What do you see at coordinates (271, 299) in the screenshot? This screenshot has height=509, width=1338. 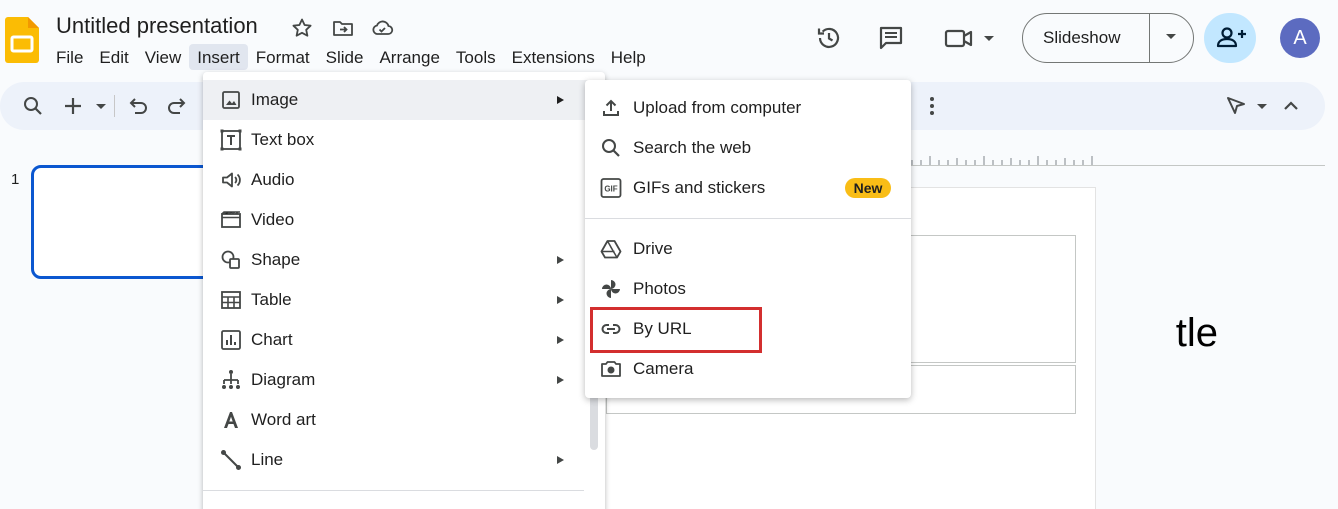 I see `insert-table-label: Table` at bounding box center [271, 299].